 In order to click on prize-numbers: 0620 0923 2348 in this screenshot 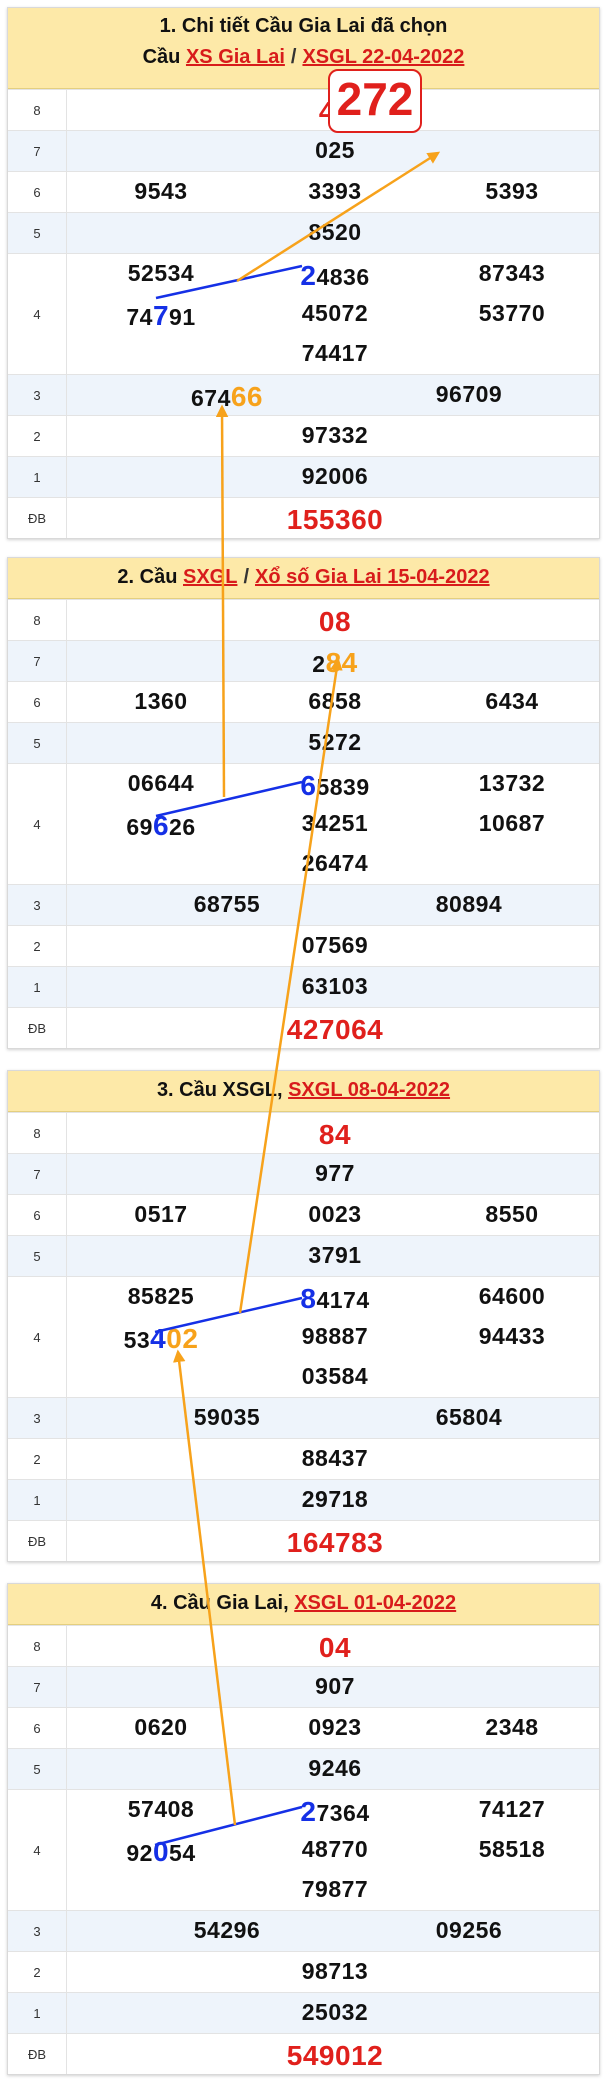, I will do `click(333, 1728)`.